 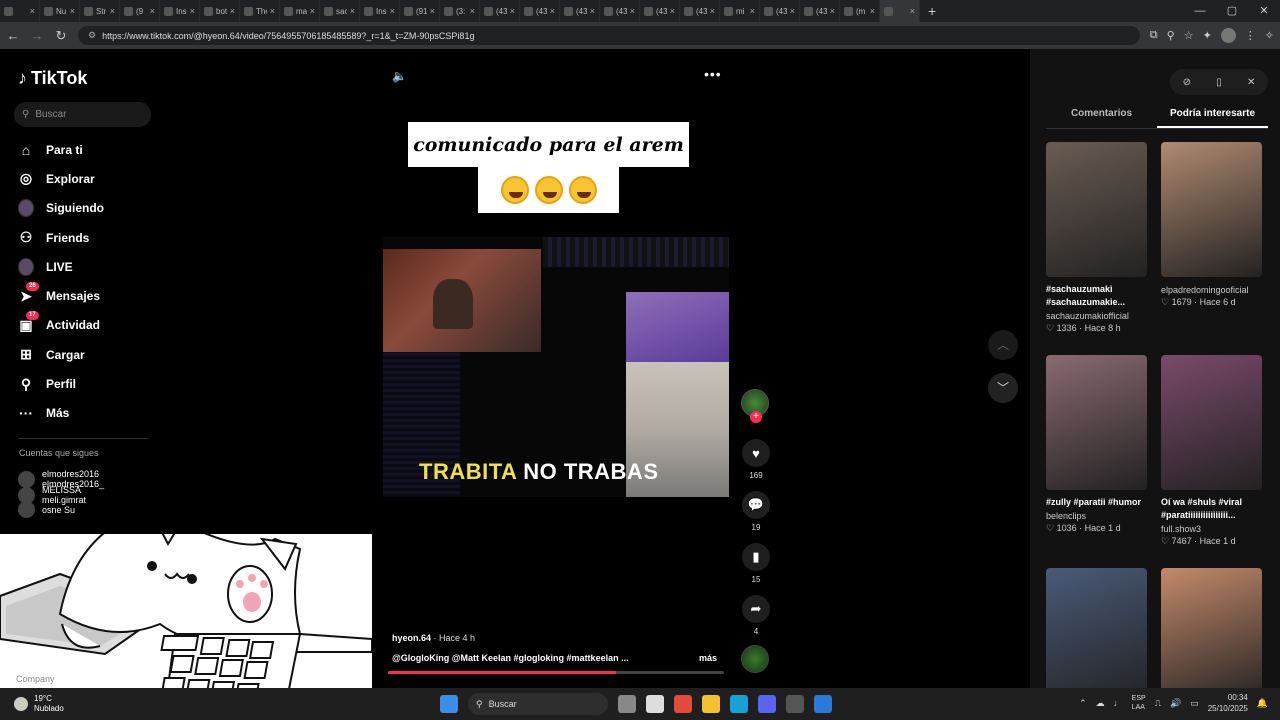 I want to click on suggested-video-card: elpadredomingooficial ♡ 1679 · Hace 6 d, so click(x=1211, y=225).